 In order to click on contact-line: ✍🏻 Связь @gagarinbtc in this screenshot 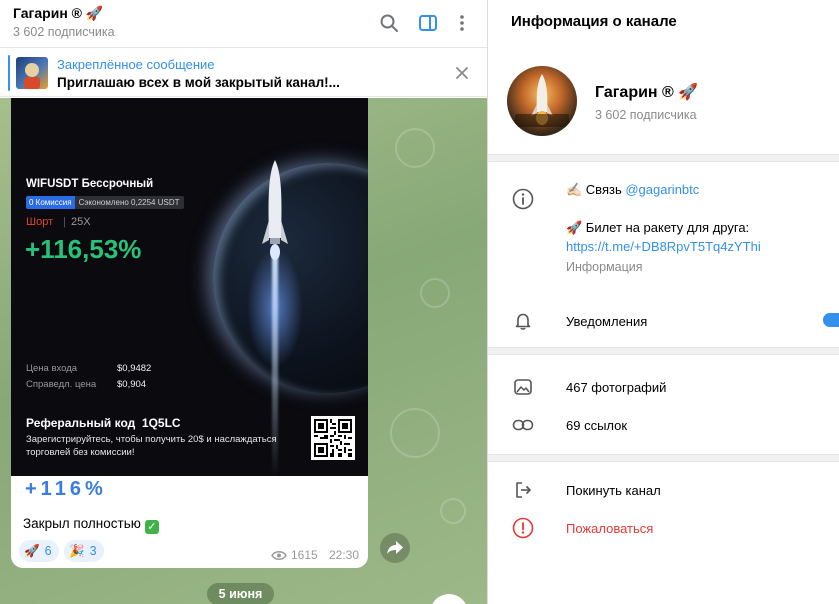, I will do `click(632, 190)`.